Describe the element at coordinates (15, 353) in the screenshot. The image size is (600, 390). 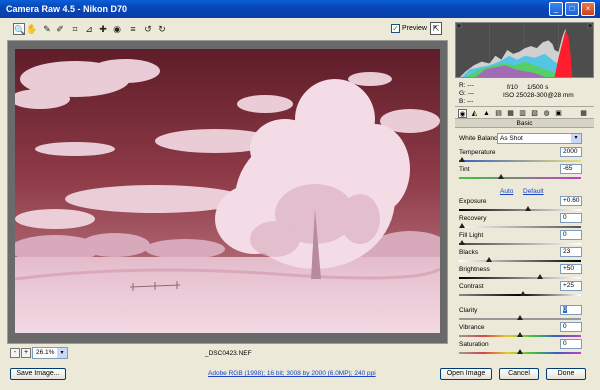
I see `zoom-out-button: -` at that location.